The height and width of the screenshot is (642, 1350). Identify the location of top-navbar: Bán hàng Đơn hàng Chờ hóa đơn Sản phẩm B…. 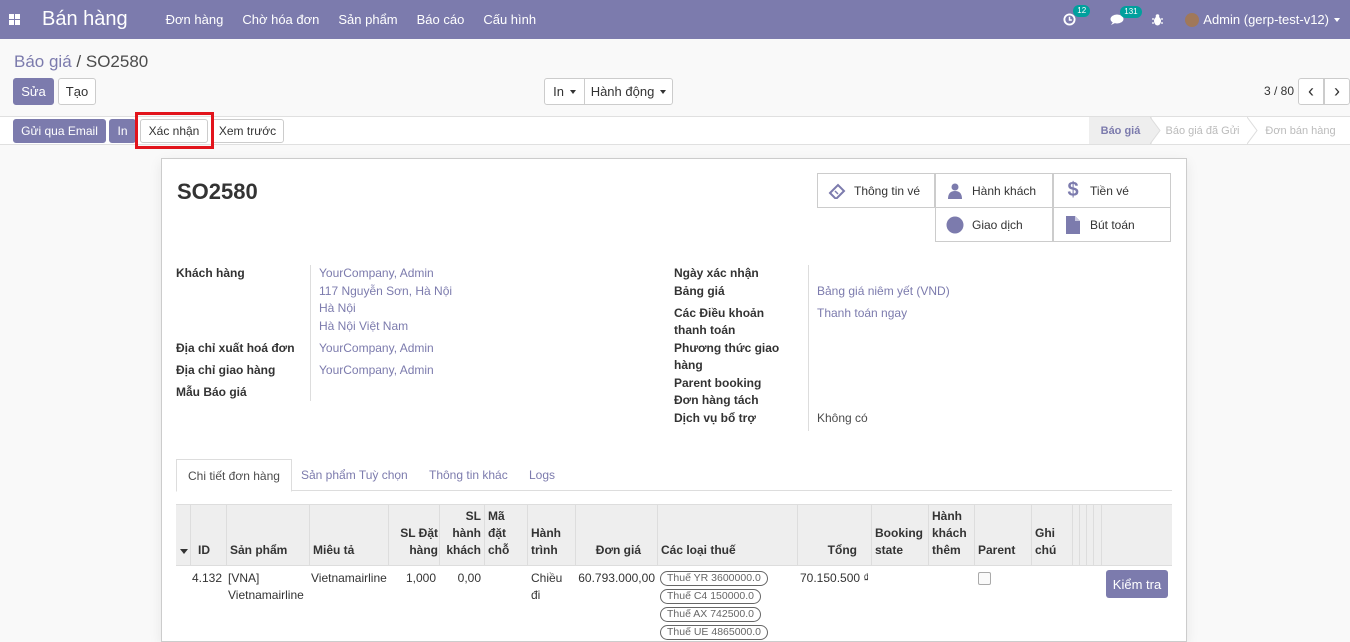
(675, 19).